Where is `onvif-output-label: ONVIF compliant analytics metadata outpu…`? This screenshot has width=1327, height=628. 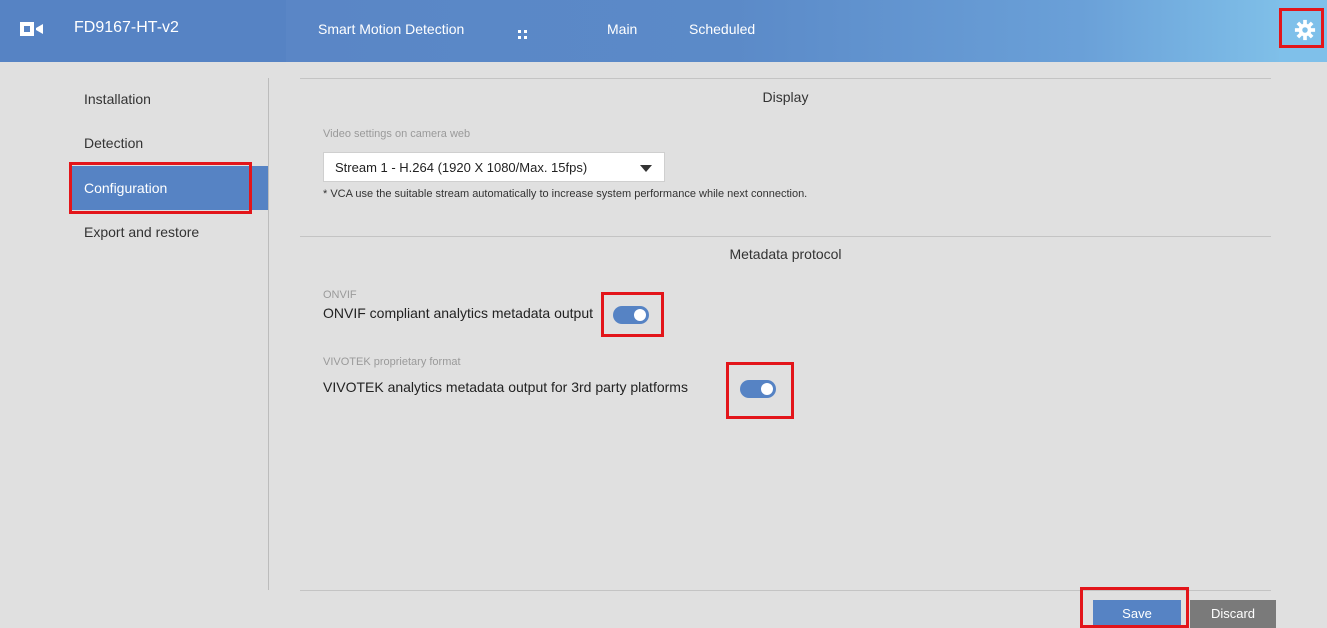
onvif-output-label: ONVIF compliant analytics metadata outpu… is located at coordinates (458, 313).